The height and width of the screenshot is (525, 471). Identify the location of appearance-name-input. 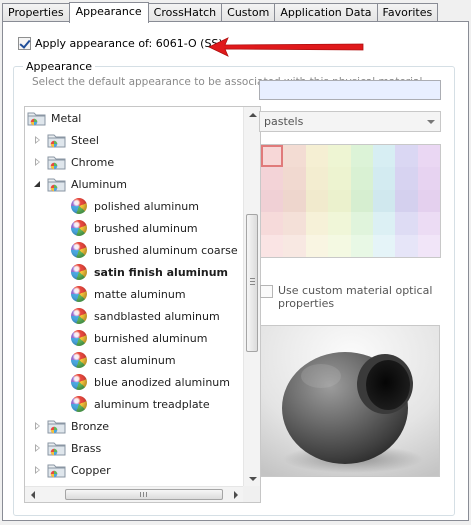
(350, 90).